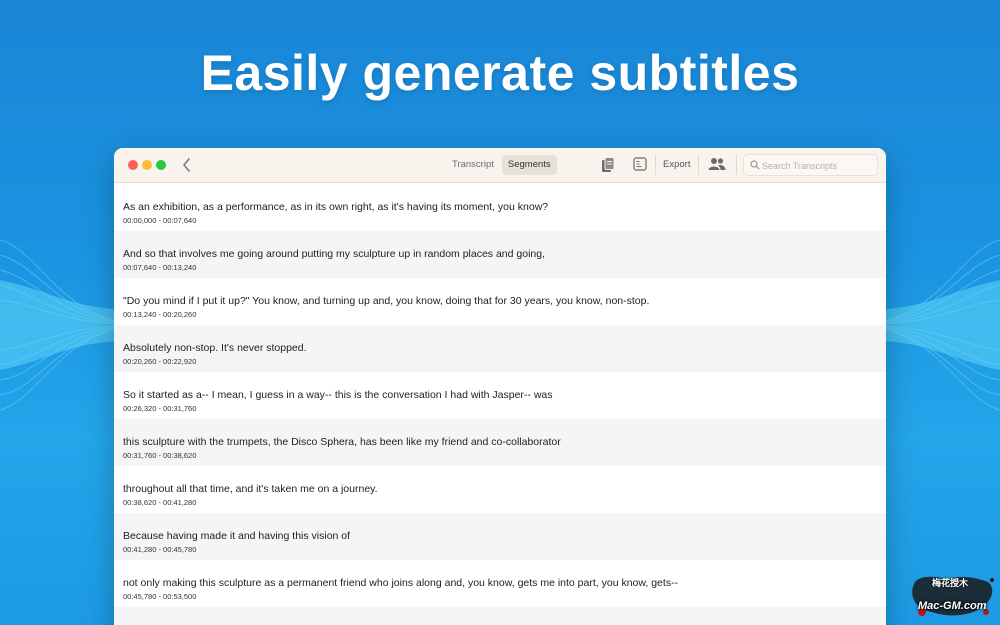  I want to click on export-button: Export, so click(676, 164).